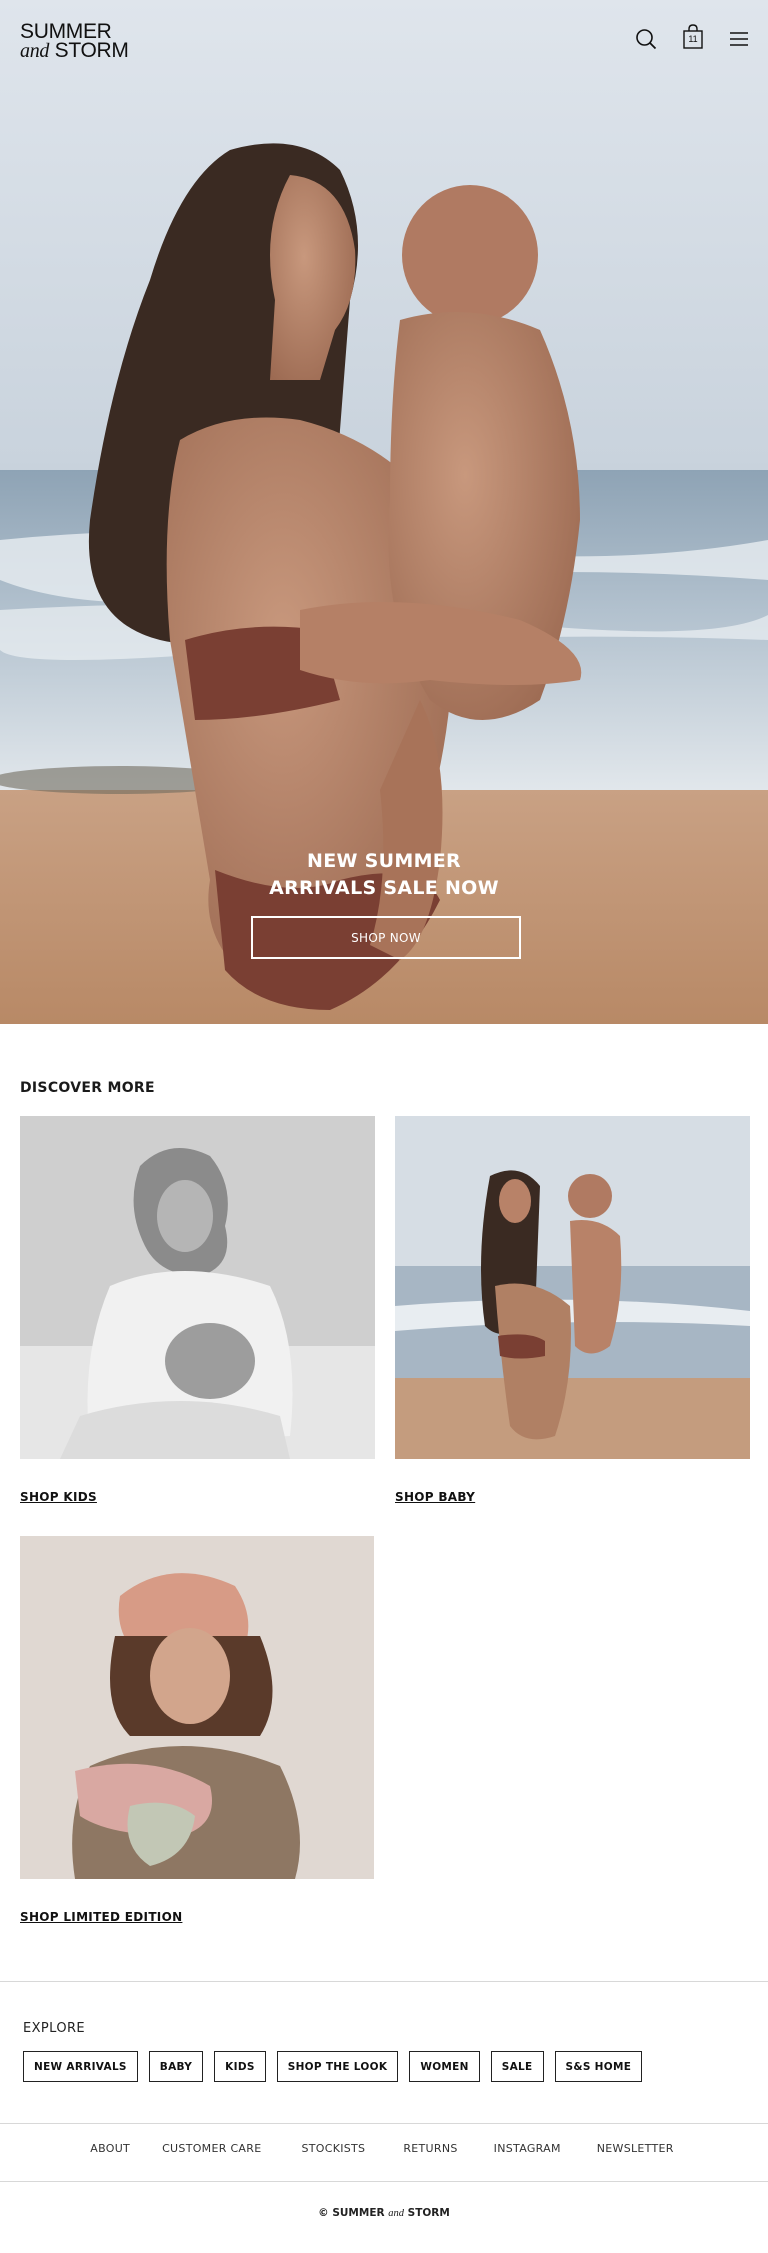 This screenshot has height=2253, width=768. Describe the element at coordinates (430, 2148) in the screenshot. I see `footer-link-returns: RETURNS` at that location.